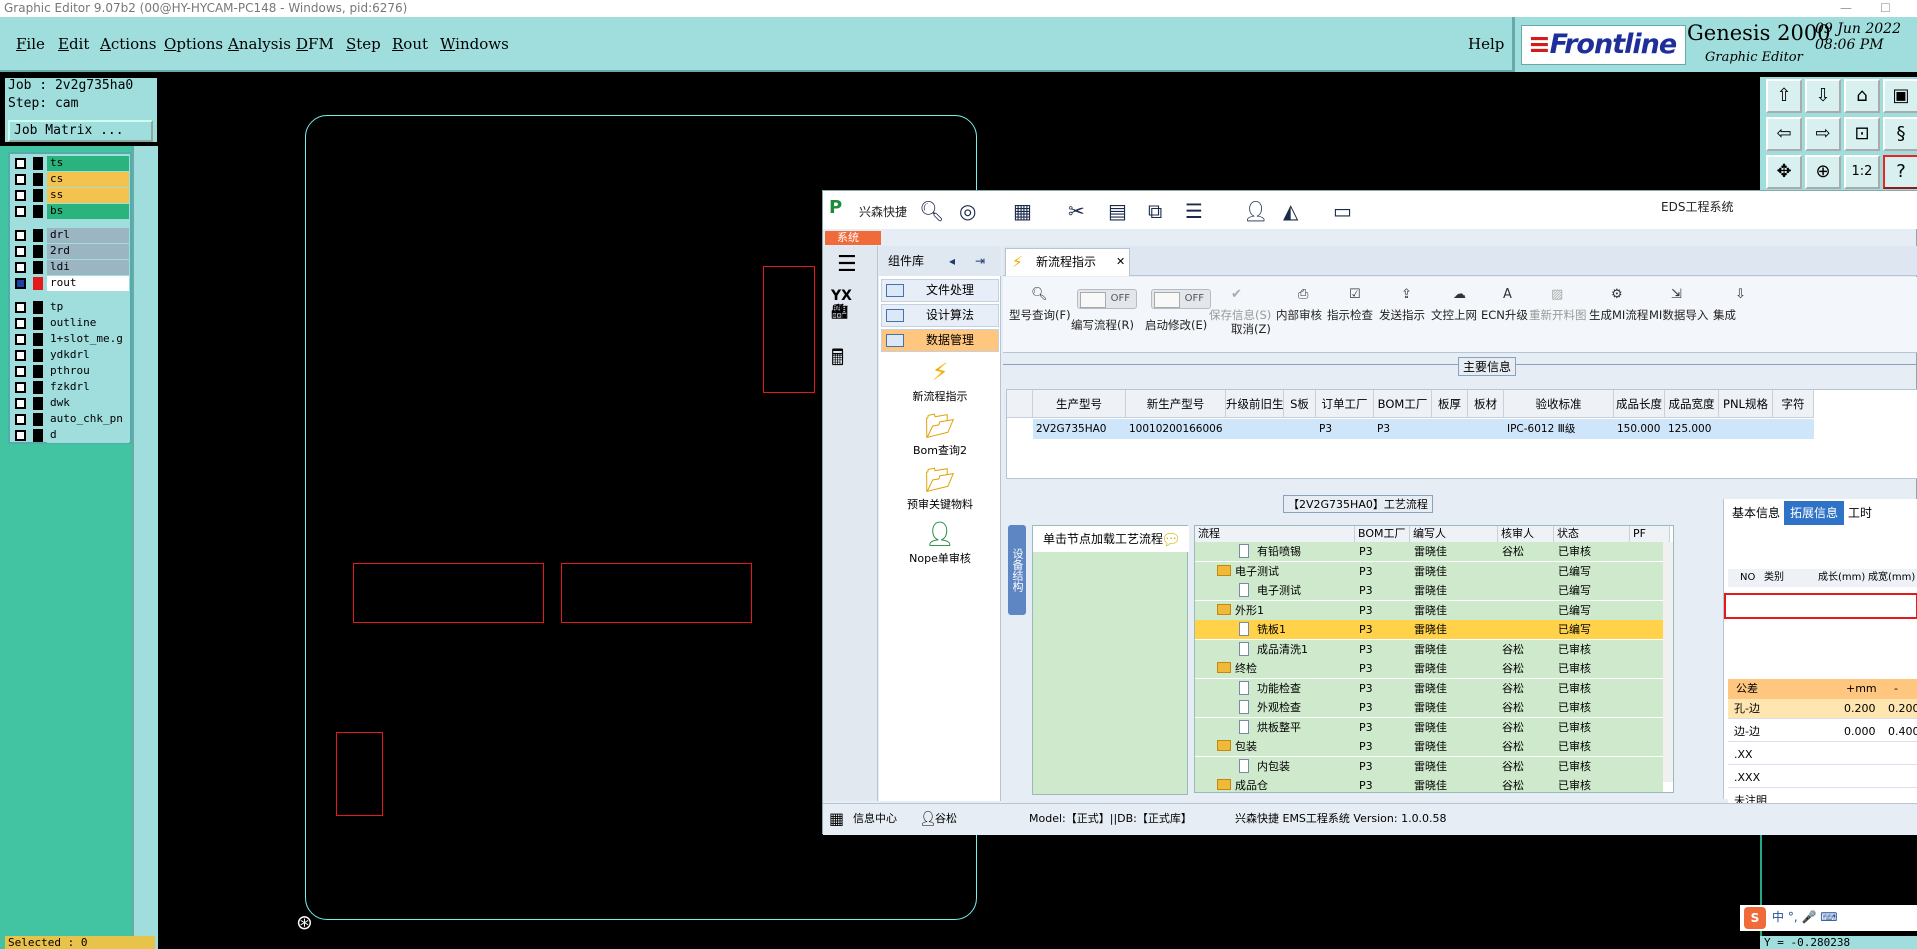  I want to click on list-icon: ☰, so click(1194, 211).